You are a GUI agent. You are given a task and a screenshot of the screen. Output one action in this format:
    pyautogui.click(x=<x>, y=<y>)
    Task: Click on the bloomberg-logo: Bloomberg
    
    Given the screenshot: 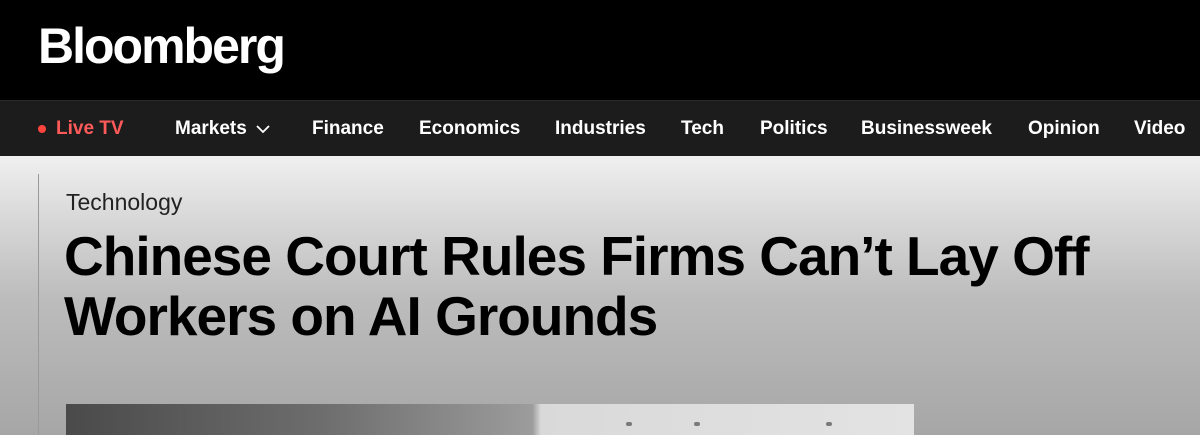 What is the action you would take?
    pyautogui.click(x=162, y=46)
    